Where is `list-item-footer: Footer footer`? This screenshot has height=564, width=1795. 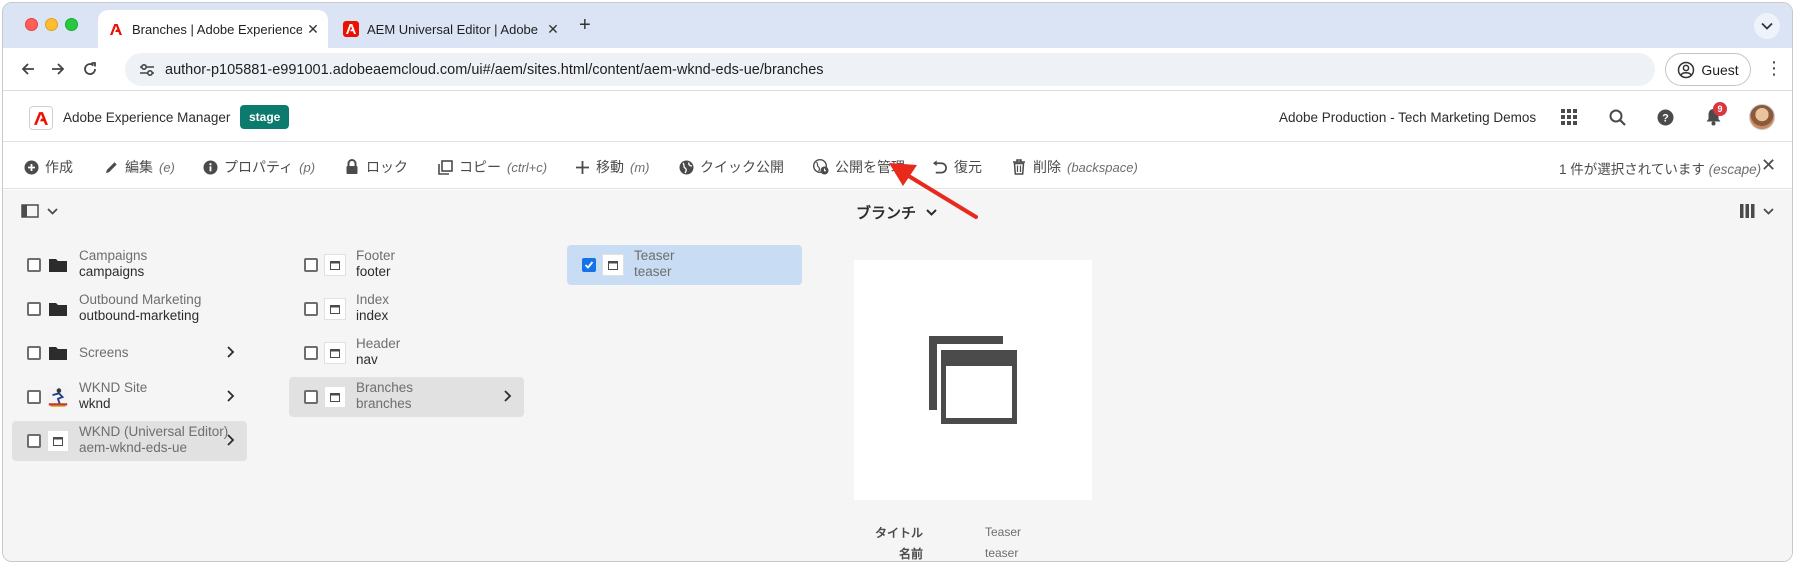
list-item-footer: Footer footer is located at coordinates (406, 265).